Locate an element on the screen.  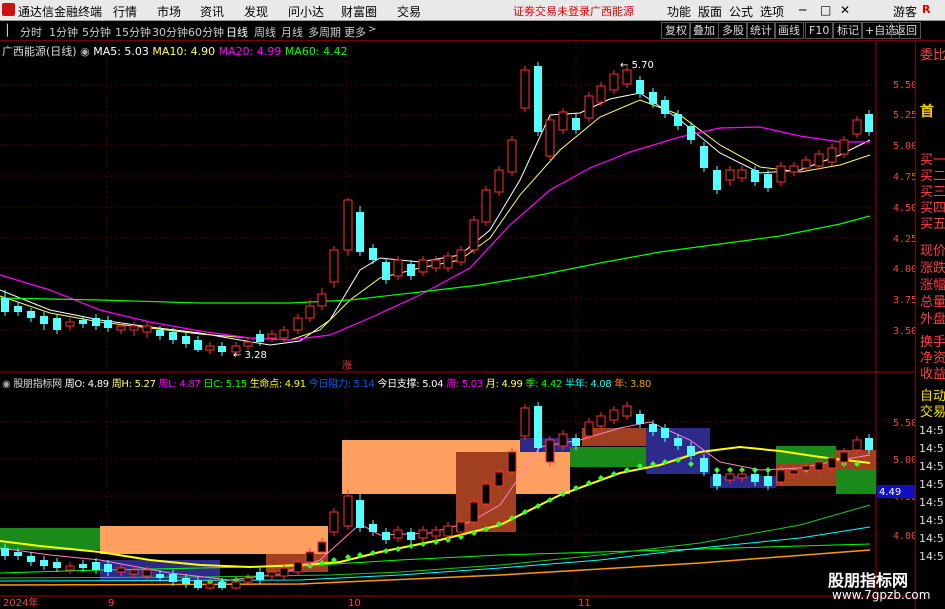
menu-item-market-quotes: 行情 is located at coordinates (125, 11).